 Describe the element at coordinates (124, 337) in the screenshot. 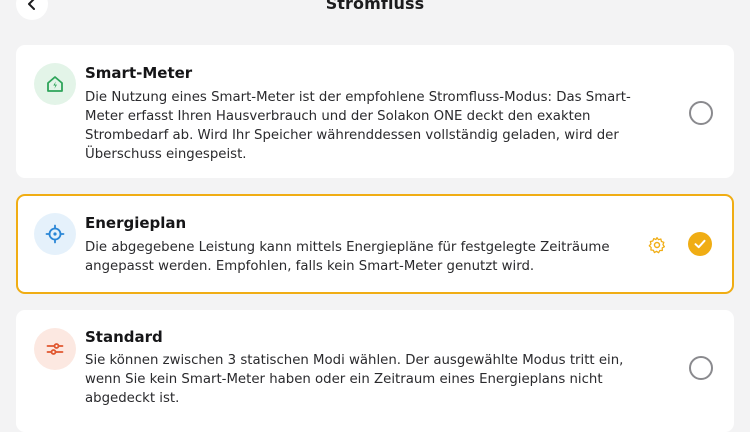

I see `mode-title: Standard` at that location.